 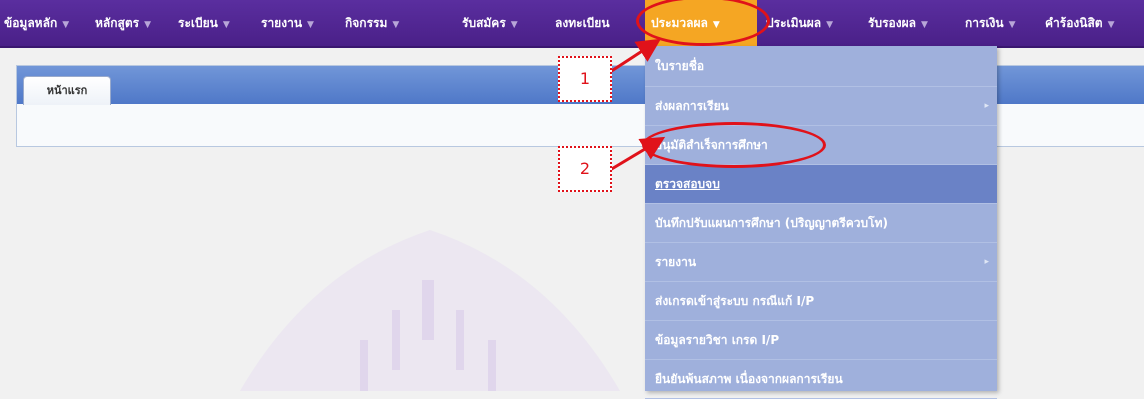 I want to click on annotation-callout-2: 2, so click(x=585, y=169).